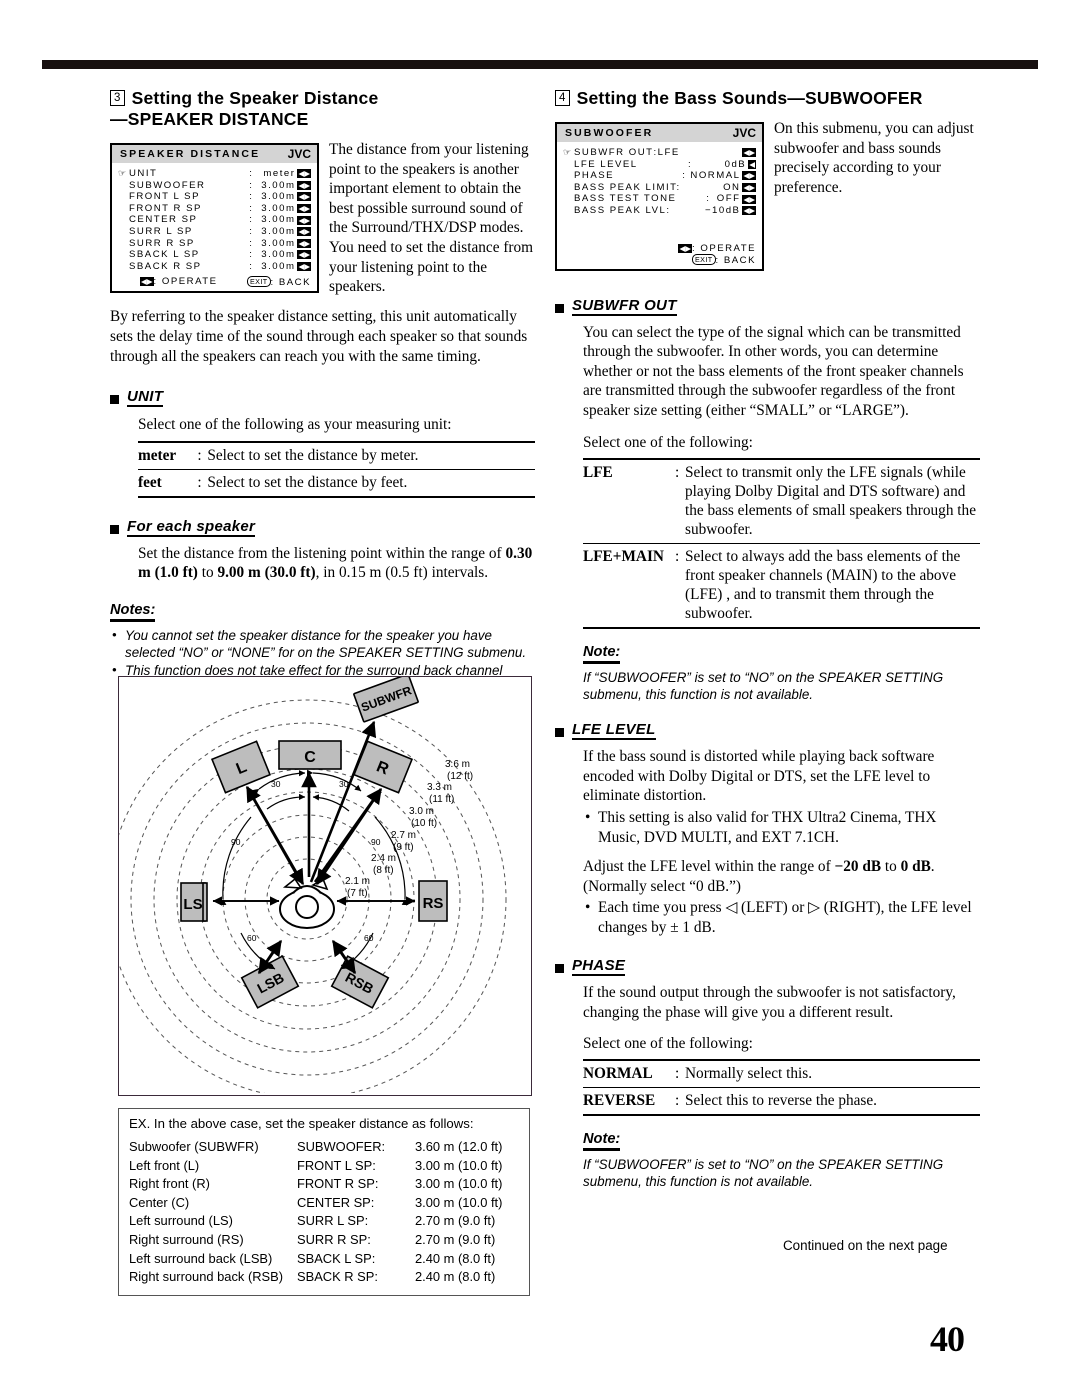  What do you see at coordinates (457, 764) in the screenshot?
I see `ring-label-m: 3.6 m` at bounding box center [457, 764].